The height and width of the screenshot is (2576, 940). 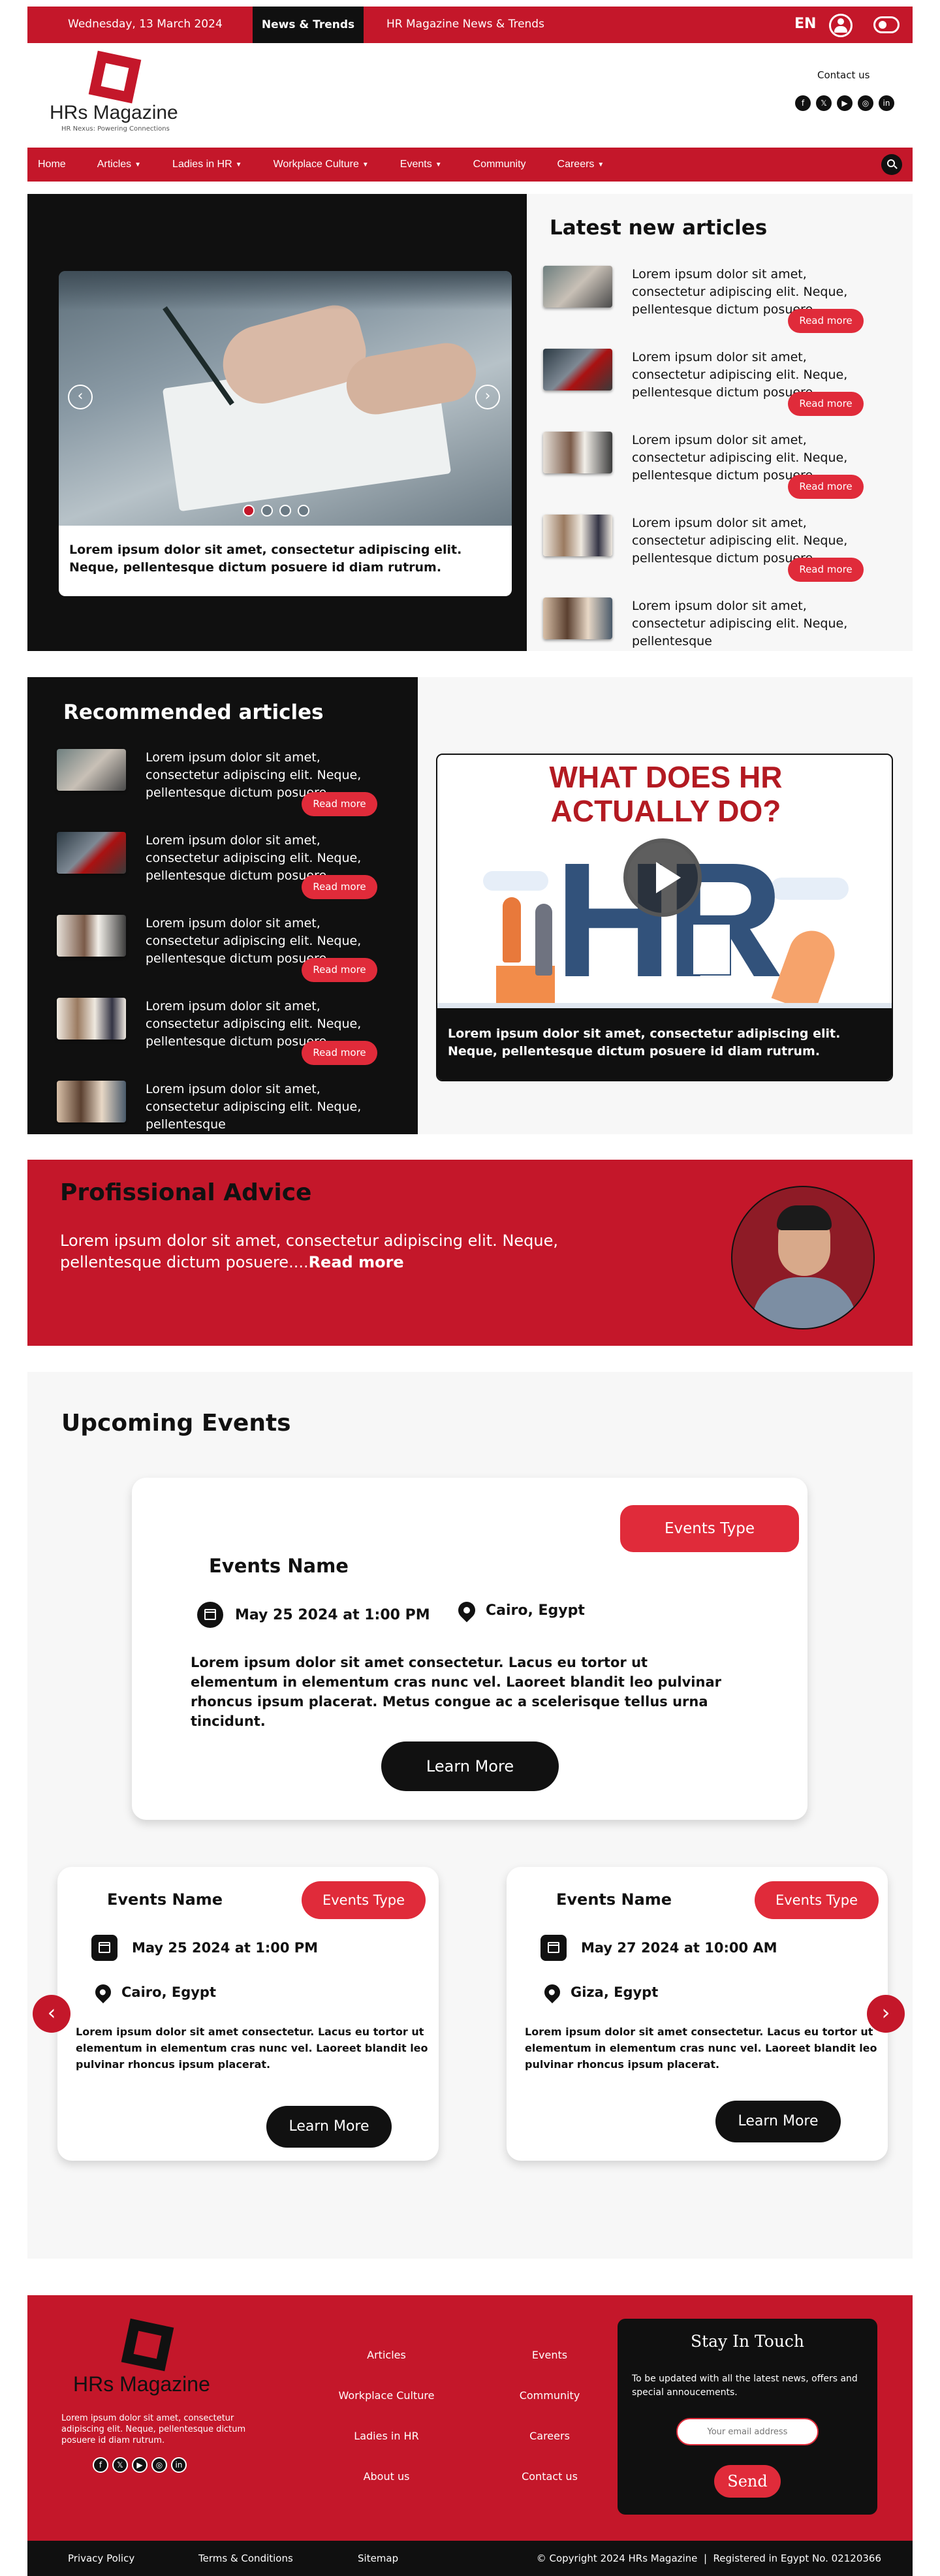 I want to click on nav-community: Community, so click(x=499, y=165).